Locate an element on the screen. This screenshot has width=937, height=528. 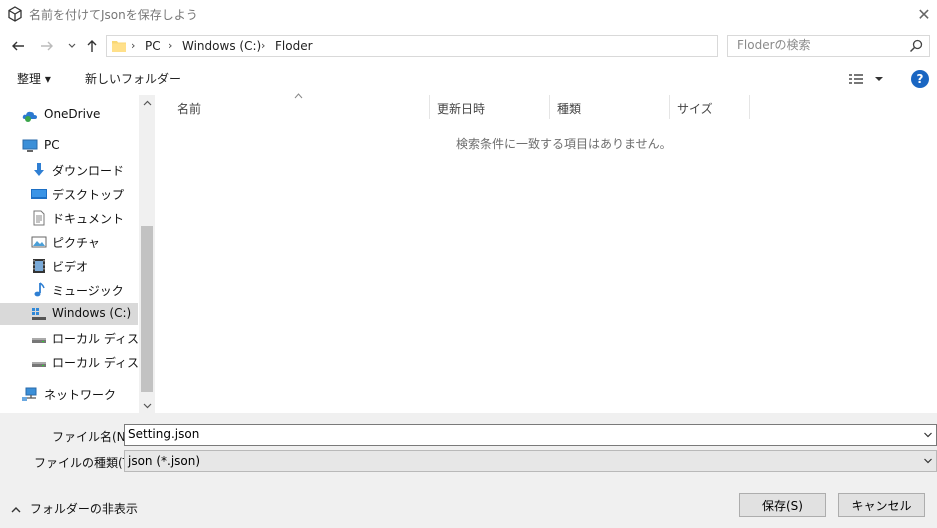
breadcrumb-windows-c: Windows (C:) is located at coordinates (221, 46).